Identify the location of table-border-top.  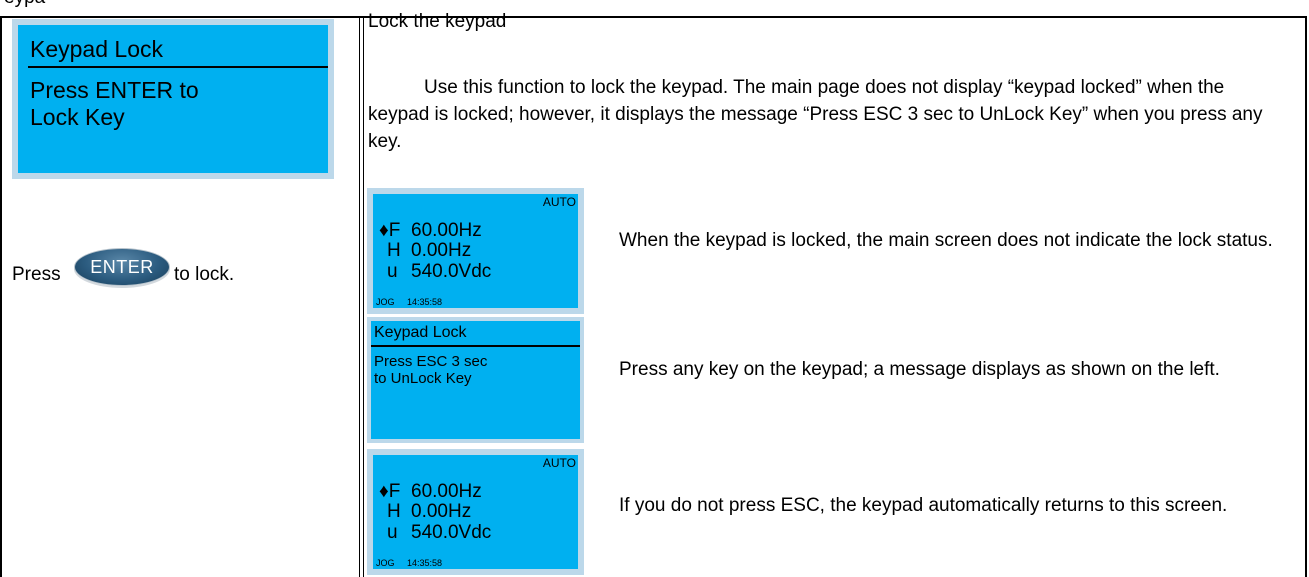
(653, 17).